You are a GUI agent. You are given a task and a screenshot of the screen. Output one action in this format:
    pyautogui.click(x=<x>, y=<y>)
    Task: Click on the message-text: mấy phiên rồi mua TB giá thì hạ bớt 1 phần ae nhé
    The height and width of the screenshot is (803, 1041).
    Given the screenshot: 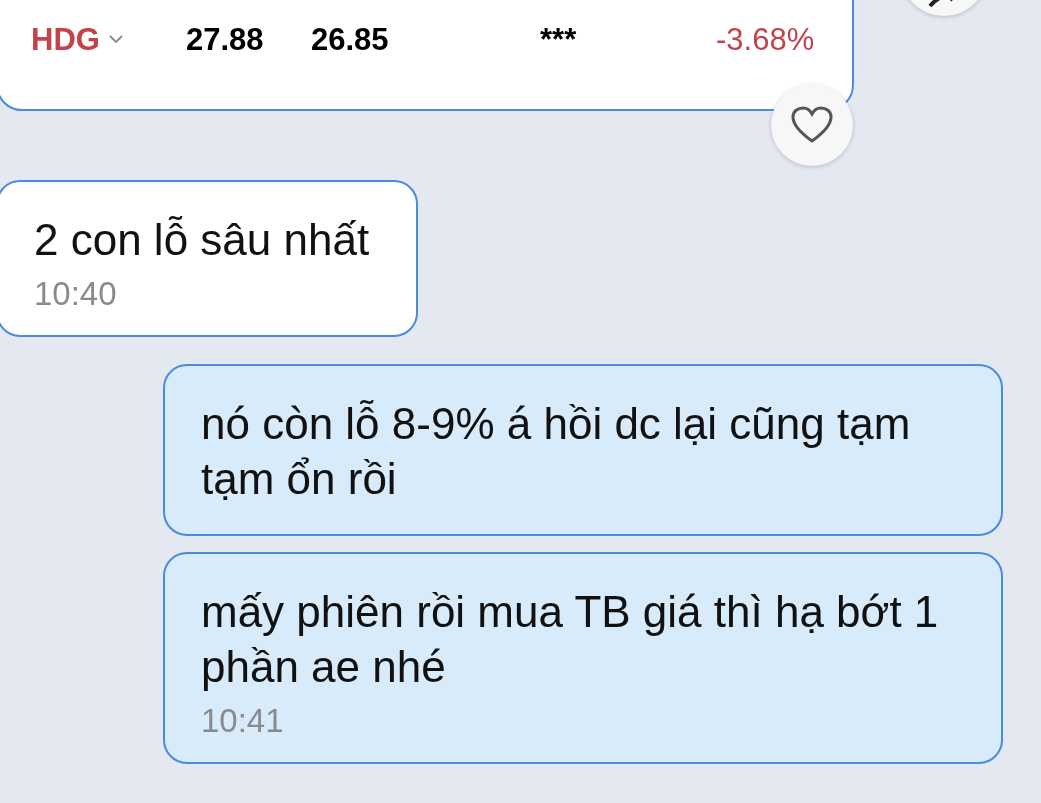 What is the action you would take?
    pyautogui.click(x=570, y=639)
    